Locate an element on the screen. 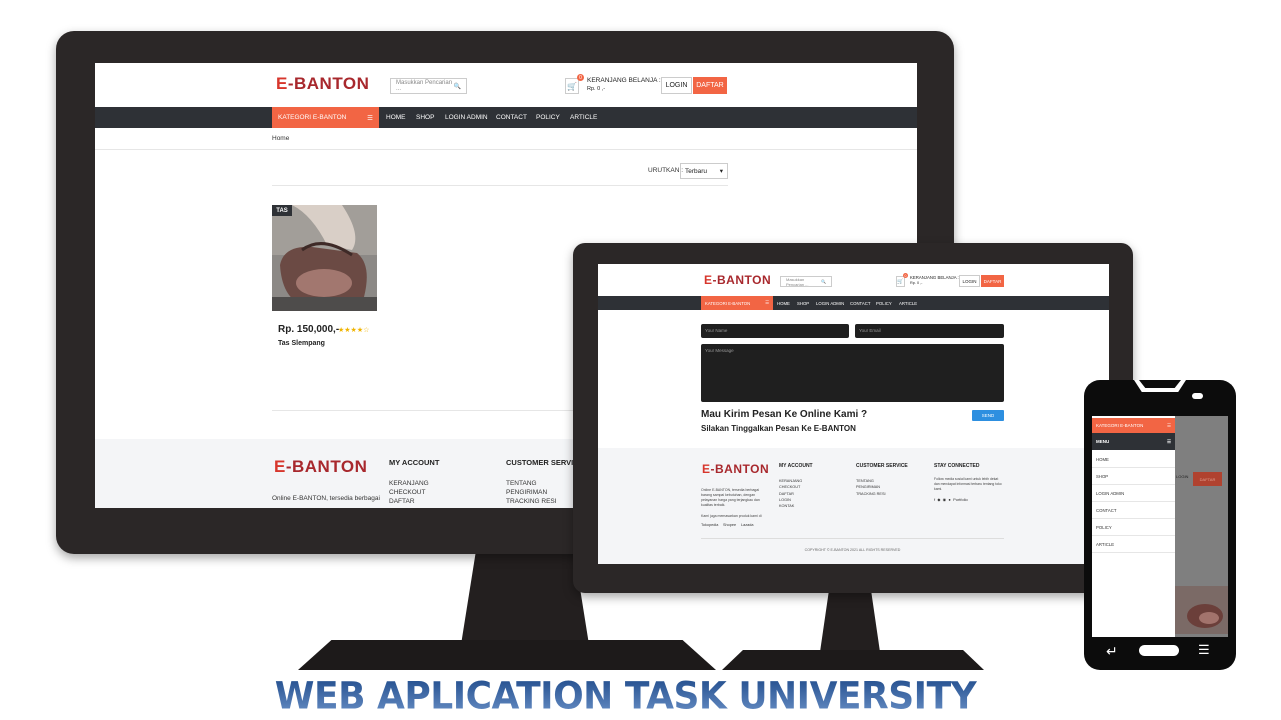 The width and height of the screenshot is (1281, 720). phone-login-button: LOGIN is located at coordinates (1182, 476).